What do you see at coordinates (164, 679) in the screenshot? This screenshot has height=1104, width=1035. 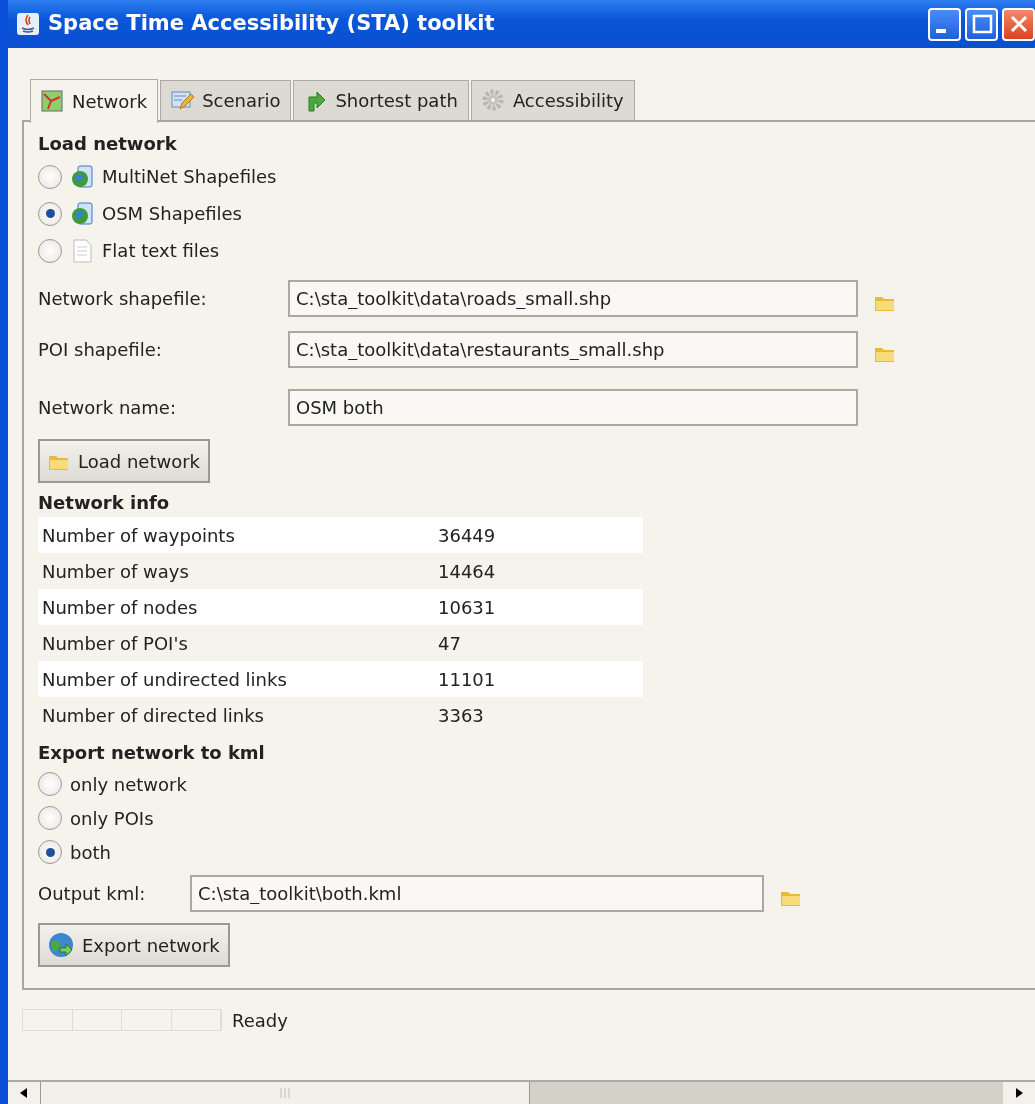 I see `table-cell-text: Number of undirected links` at bounding box center [164, 679].